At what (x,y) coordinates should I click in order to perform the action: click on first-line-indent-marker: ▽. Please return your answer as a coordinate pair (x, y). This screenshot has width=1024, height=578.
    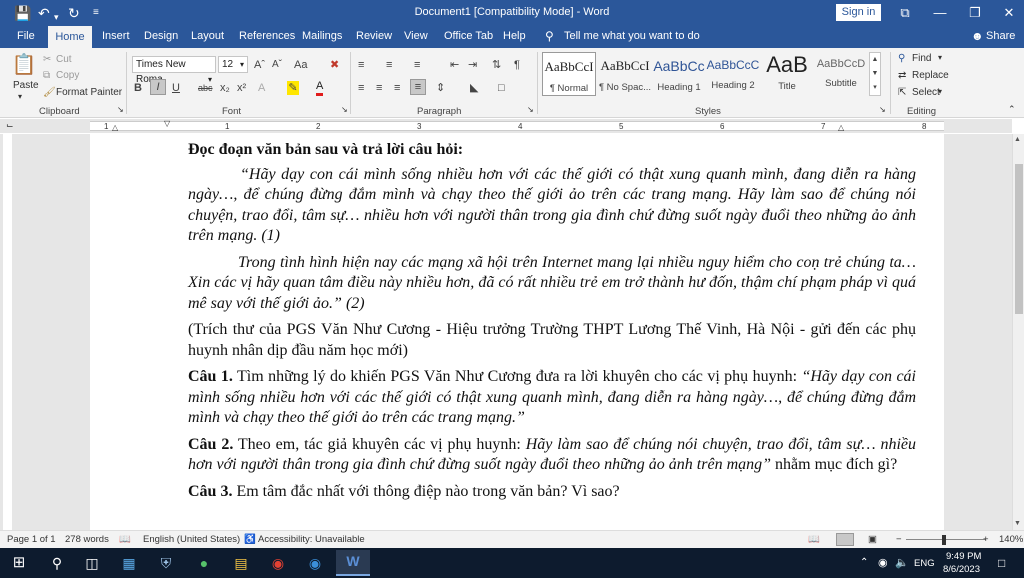
    Looking at the image, I should click on (167, 123).